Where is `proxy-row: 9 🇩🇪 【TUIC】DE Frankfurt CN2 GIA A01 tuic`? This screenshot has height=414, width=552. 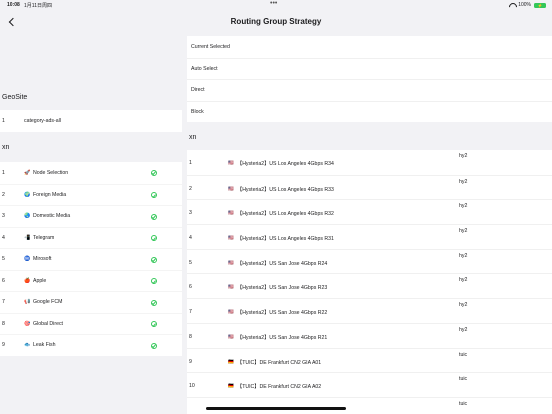 proxy-row: 9 🇩🇪 【TUIC】DE Frankfurt CN2 GIA A01 tuic is located at coordinates (369, 360).